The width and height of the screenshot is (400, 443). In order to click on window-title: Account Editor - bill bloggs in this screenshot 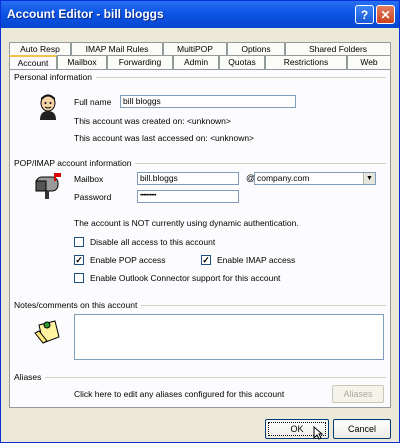, I will do `click(85, 14)`.